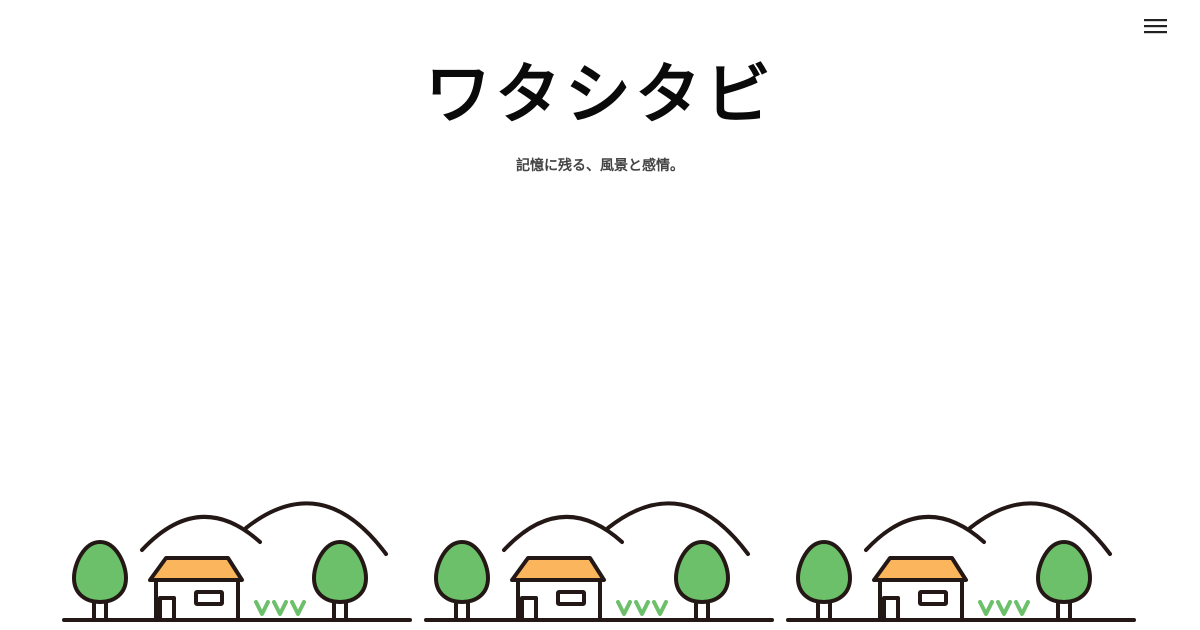 Image resolution: width=1200 pixels, height=630 pixels. I want to click on site-tagline: 記憶に残る、風景と感情。, so click(600, 166).